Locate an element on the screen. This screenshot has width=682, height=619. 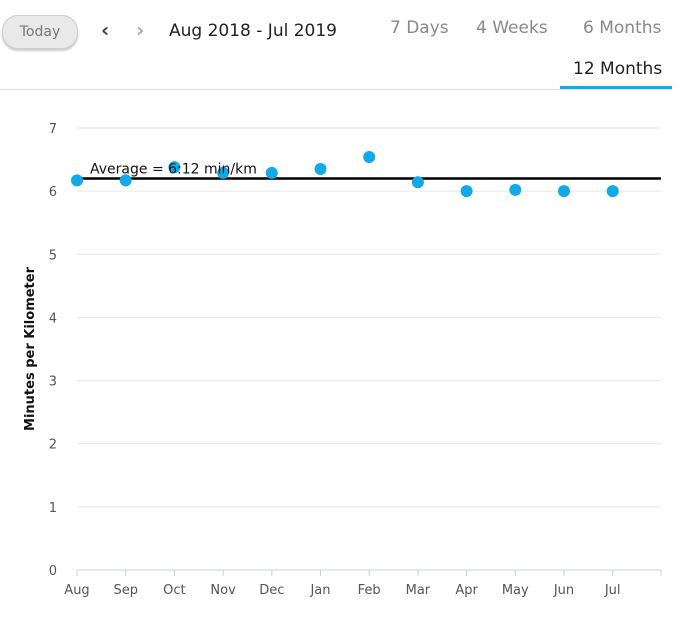
y-tick-label: 7 is located at coordinates (53, 129).